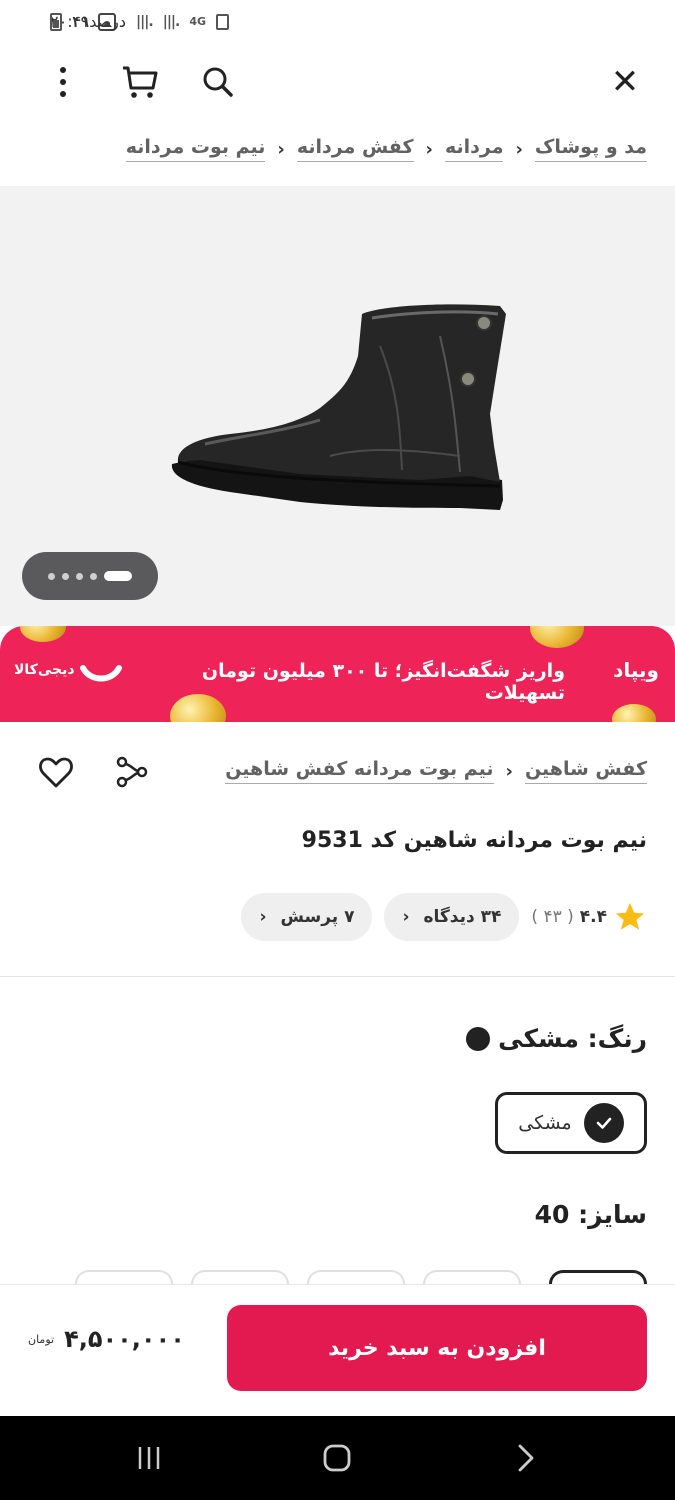 This screenshot has height=1500, width=675. Describe the element at coordinates (474, 149) in the screenshot. I see `breadcrumb-item-men: مردانه` at that location.